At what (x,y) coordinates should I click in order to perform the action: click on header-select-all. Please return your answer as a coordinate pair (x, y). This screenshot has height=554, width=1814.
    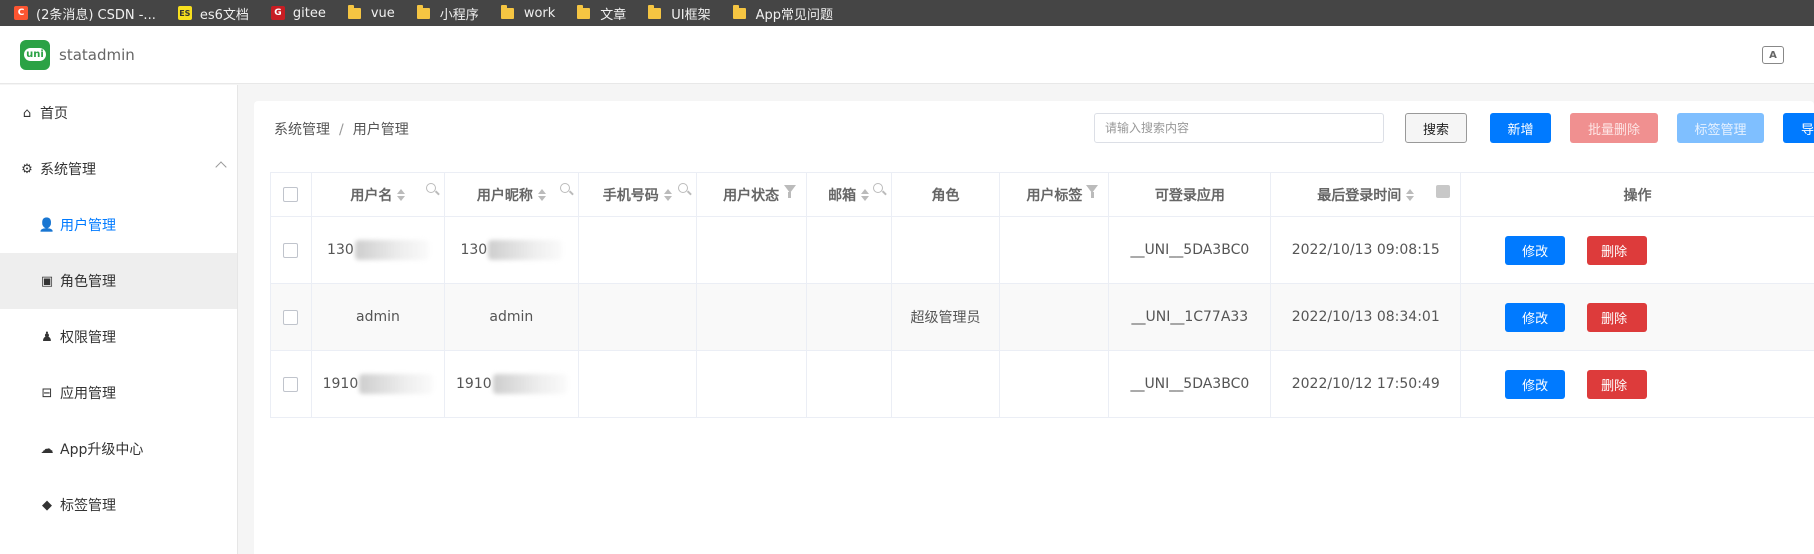
    Looking at the image, I should click on (291, 194).